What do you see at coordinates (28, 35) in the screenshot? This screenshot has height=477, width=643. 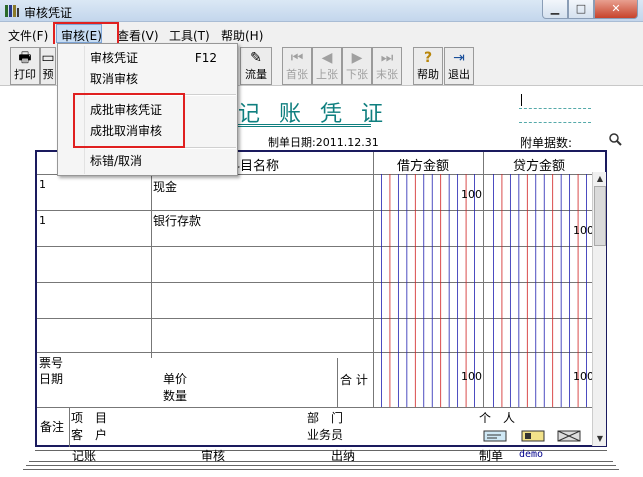 I see `menu-file: 文件(F)` at bounding box center [28, 35].